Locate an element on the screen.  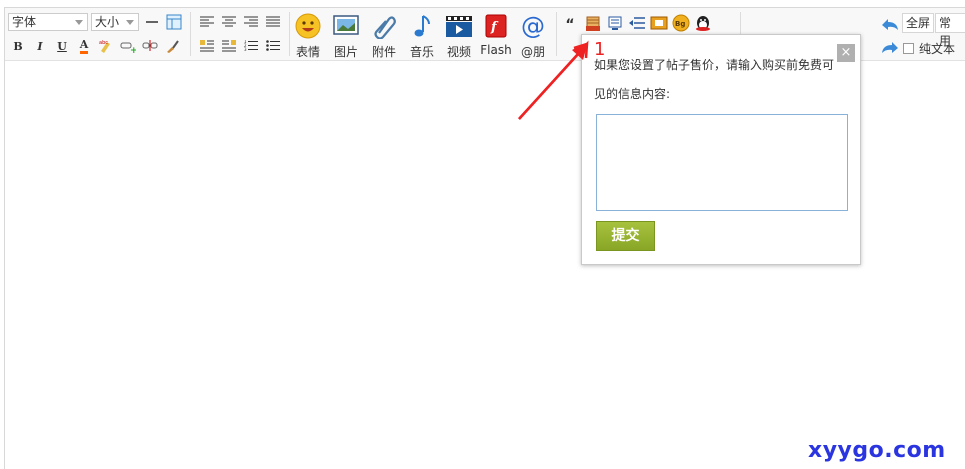
float-left-button is located at coordinates (207, 46).